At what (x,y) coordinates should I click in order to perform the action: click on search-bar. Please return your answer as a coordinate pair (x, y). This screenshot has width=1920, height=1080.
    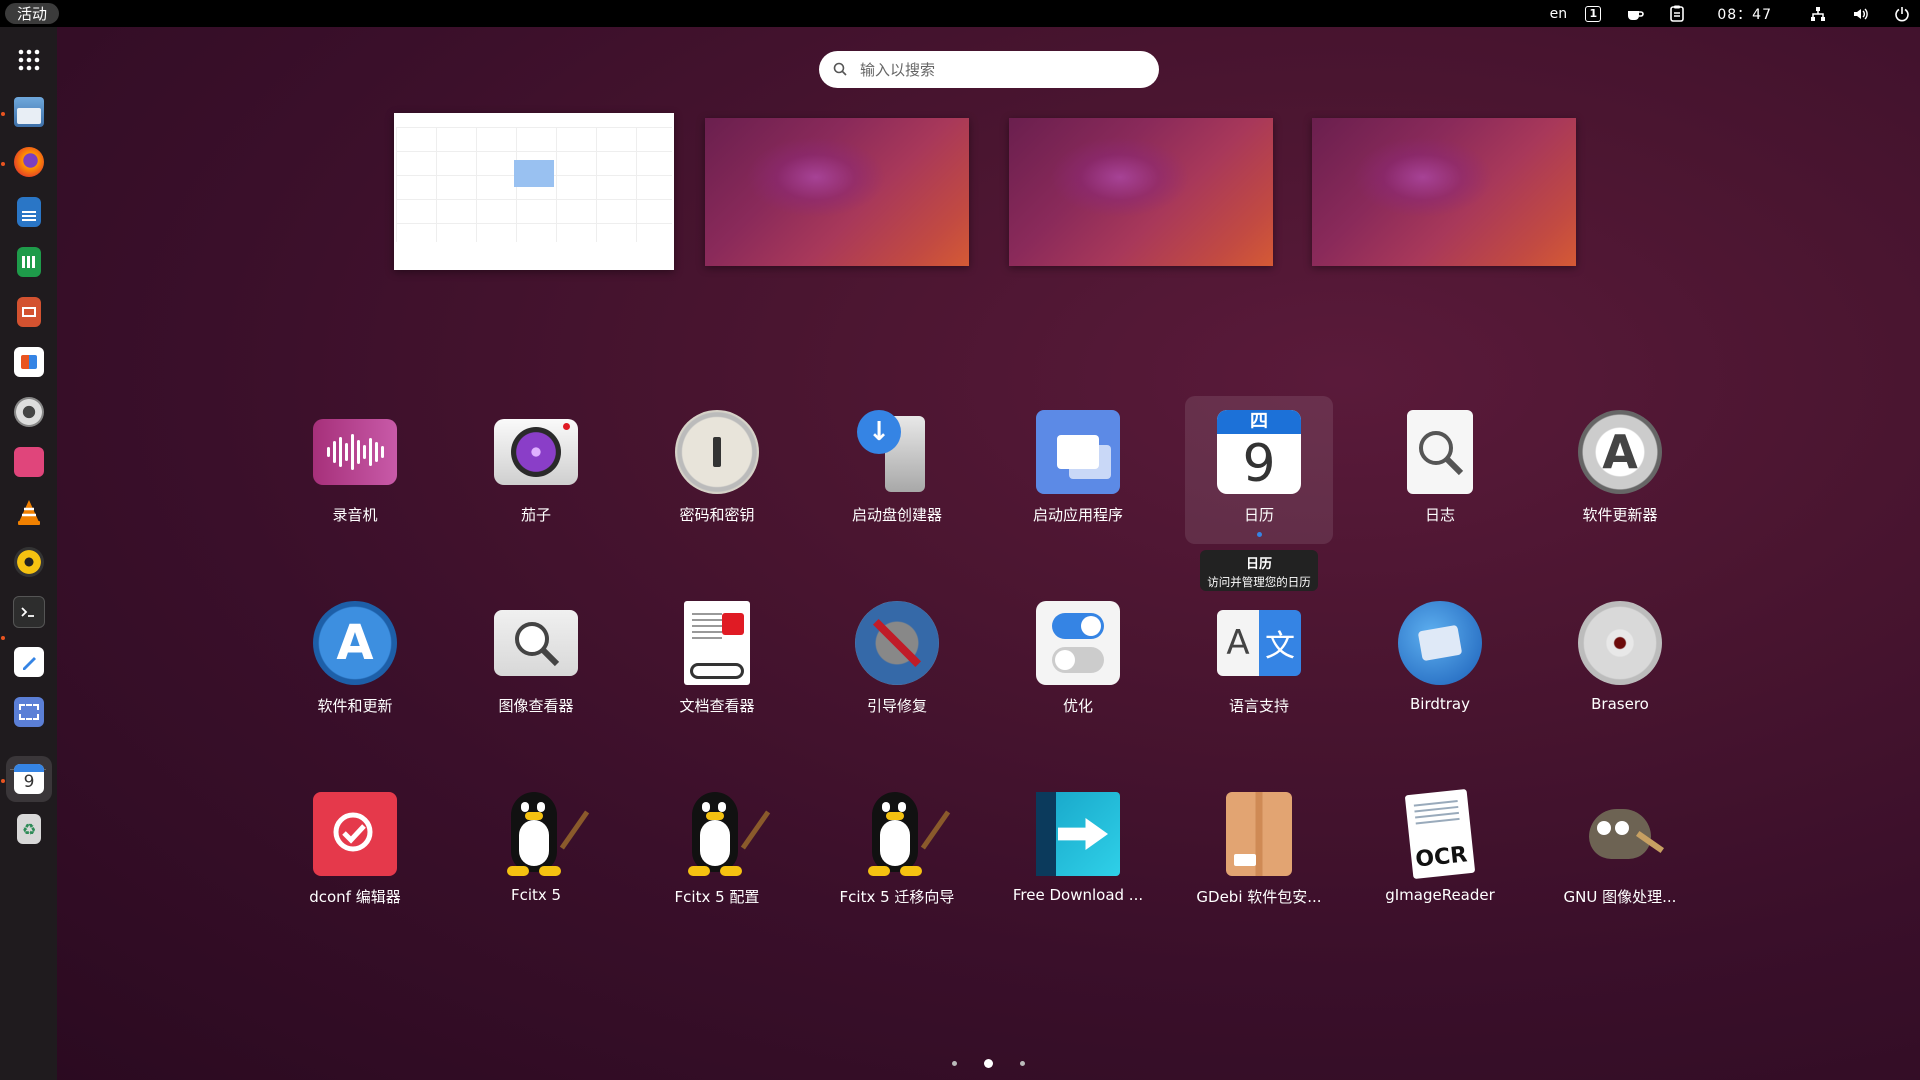
    Looking at the image, I should click on (989, 69).